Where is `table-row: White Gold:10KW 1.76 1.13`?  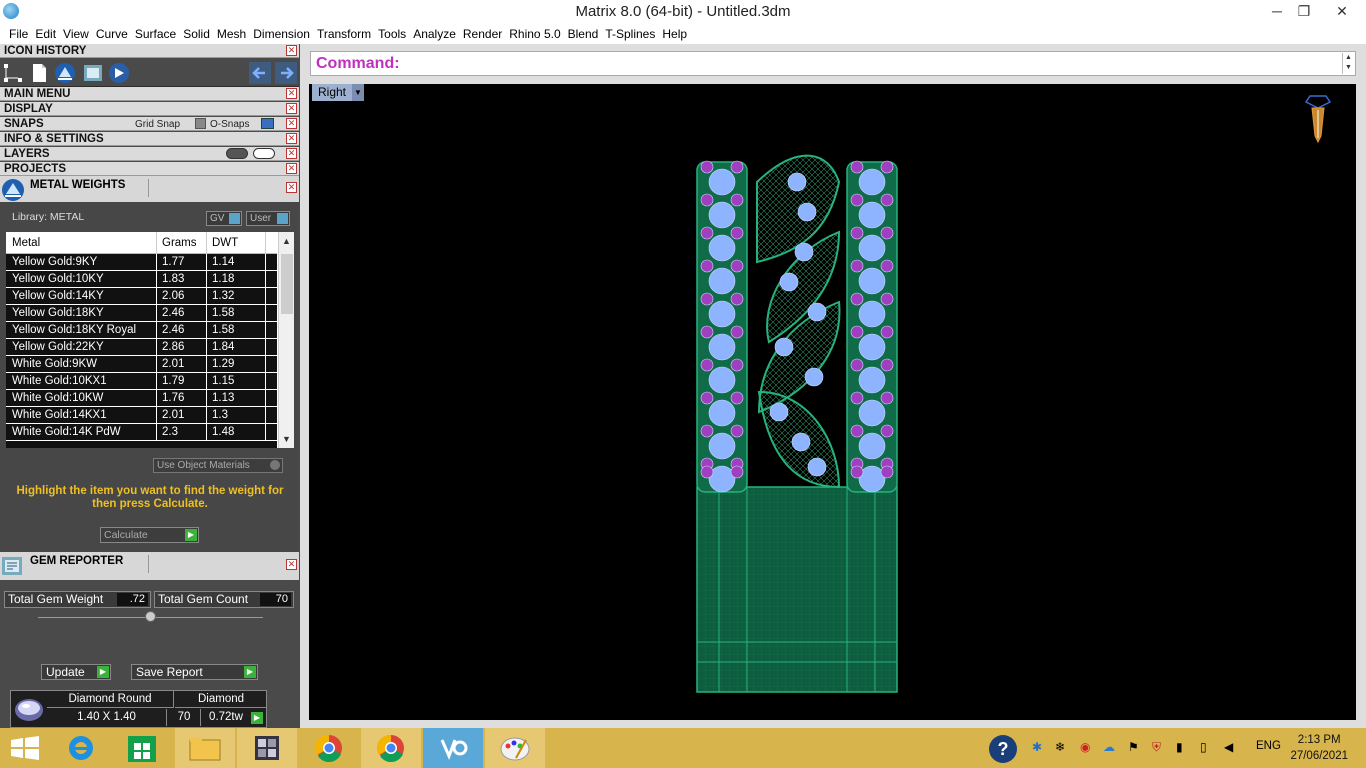 table-row: White Gold:10KW 1.76 1.13 is located at coordinates (141, 398).